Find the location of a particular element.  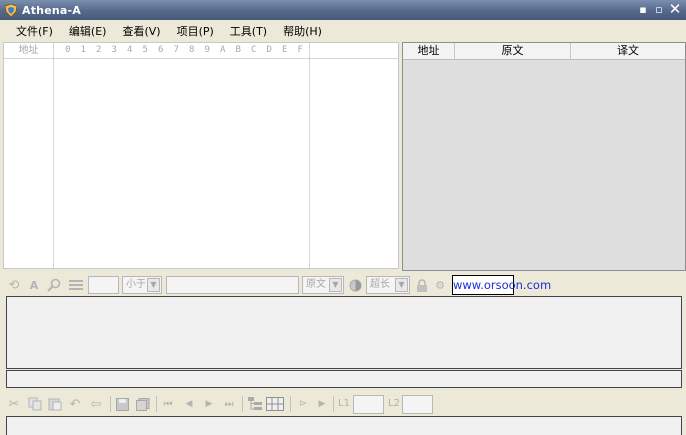

hex-col-2: 2 is located at coordinates (99, 50).